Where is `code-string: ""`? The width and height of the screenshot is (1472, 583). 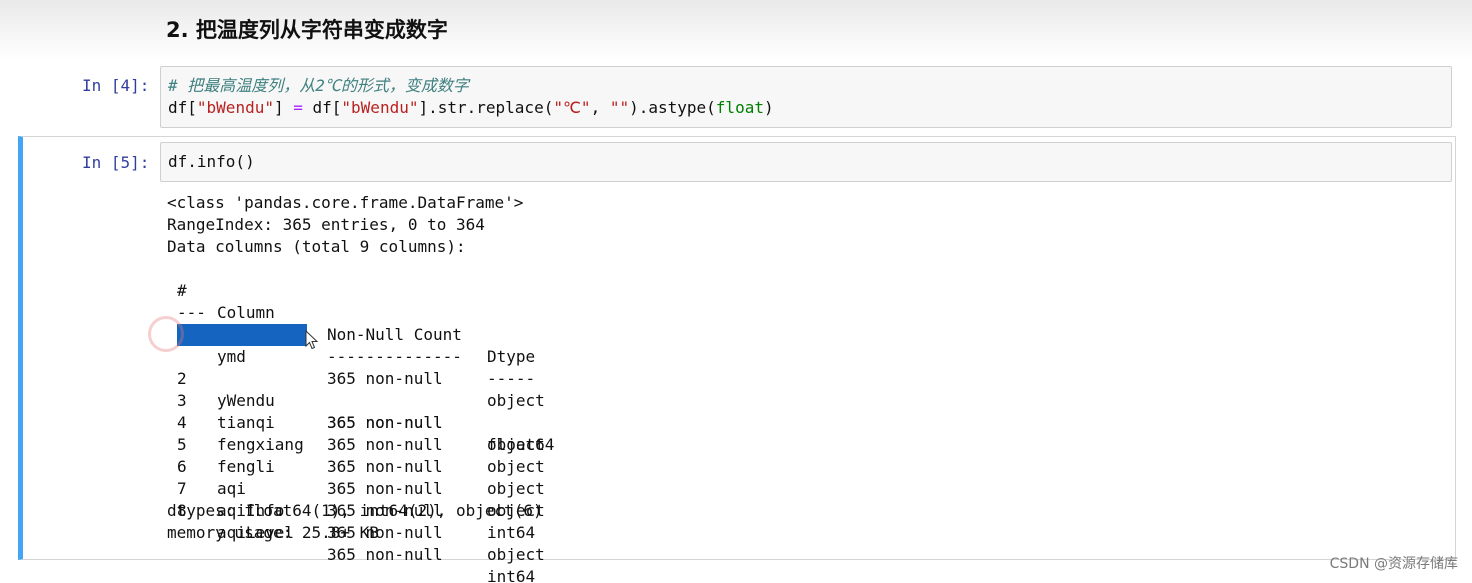 code-string: "" is located at coordinates (619, 107).